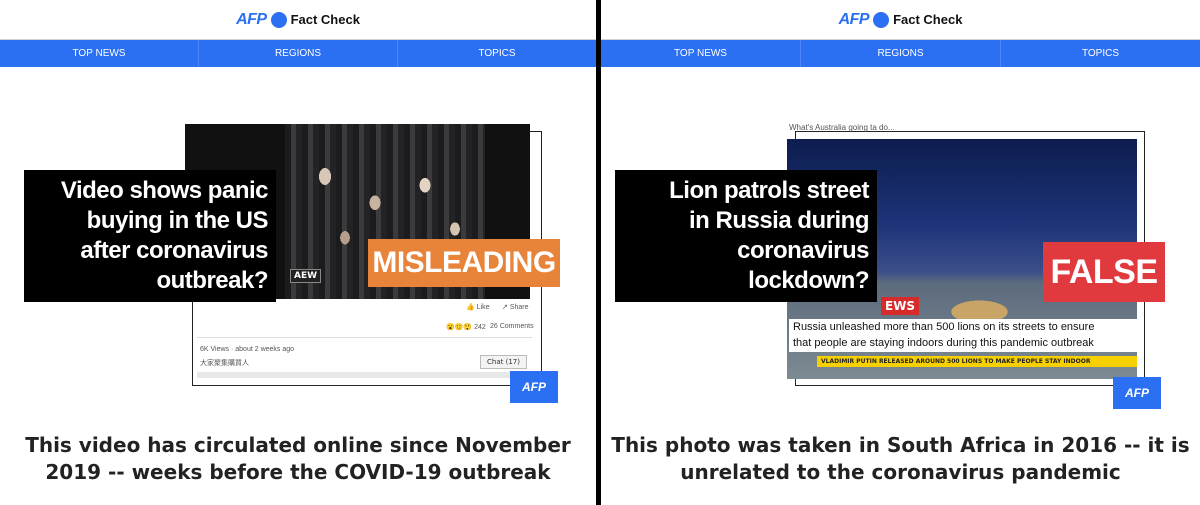  I want to click on video-watermark: AEW, so click(306, 276).